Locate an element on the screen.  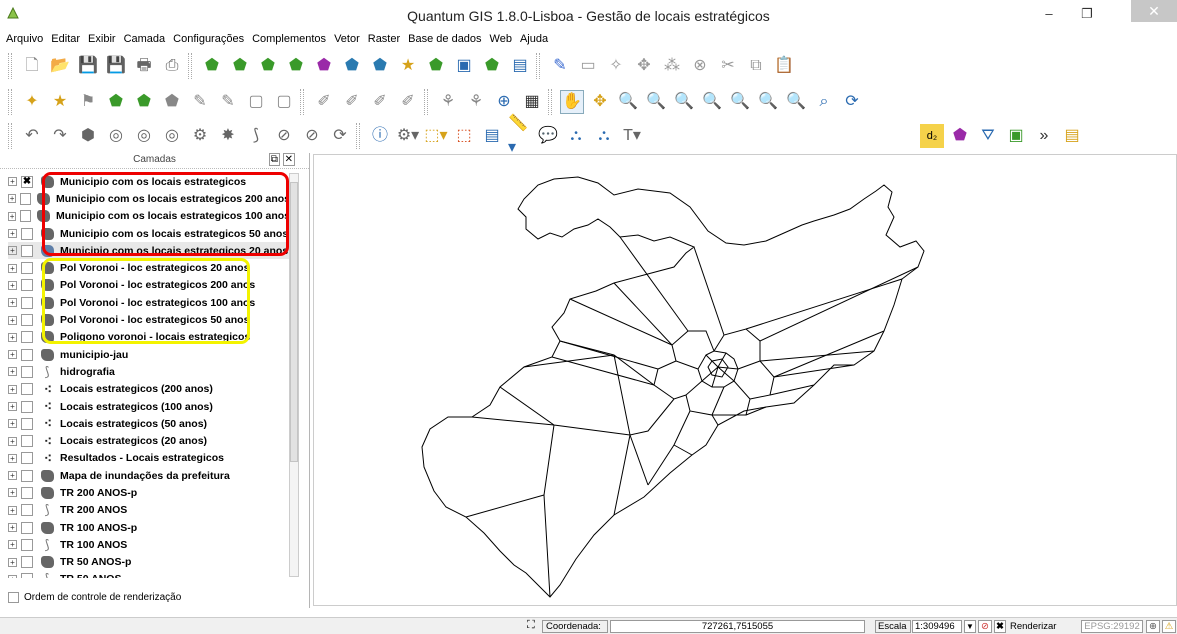
refresh-icon: ⟳ is located at coordinates (852, 102).